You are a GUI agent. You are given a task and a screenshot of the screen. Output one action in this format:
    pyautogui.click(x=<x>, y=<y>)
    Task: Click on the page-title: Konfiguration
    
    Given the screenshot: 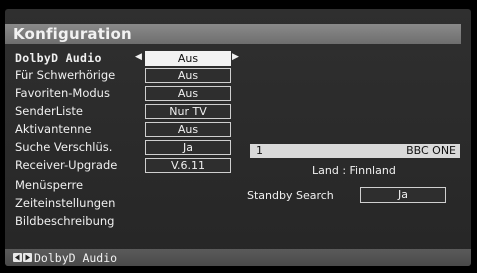 What is the action you would take?
    pyautogui.click(x=72, y=34)
    